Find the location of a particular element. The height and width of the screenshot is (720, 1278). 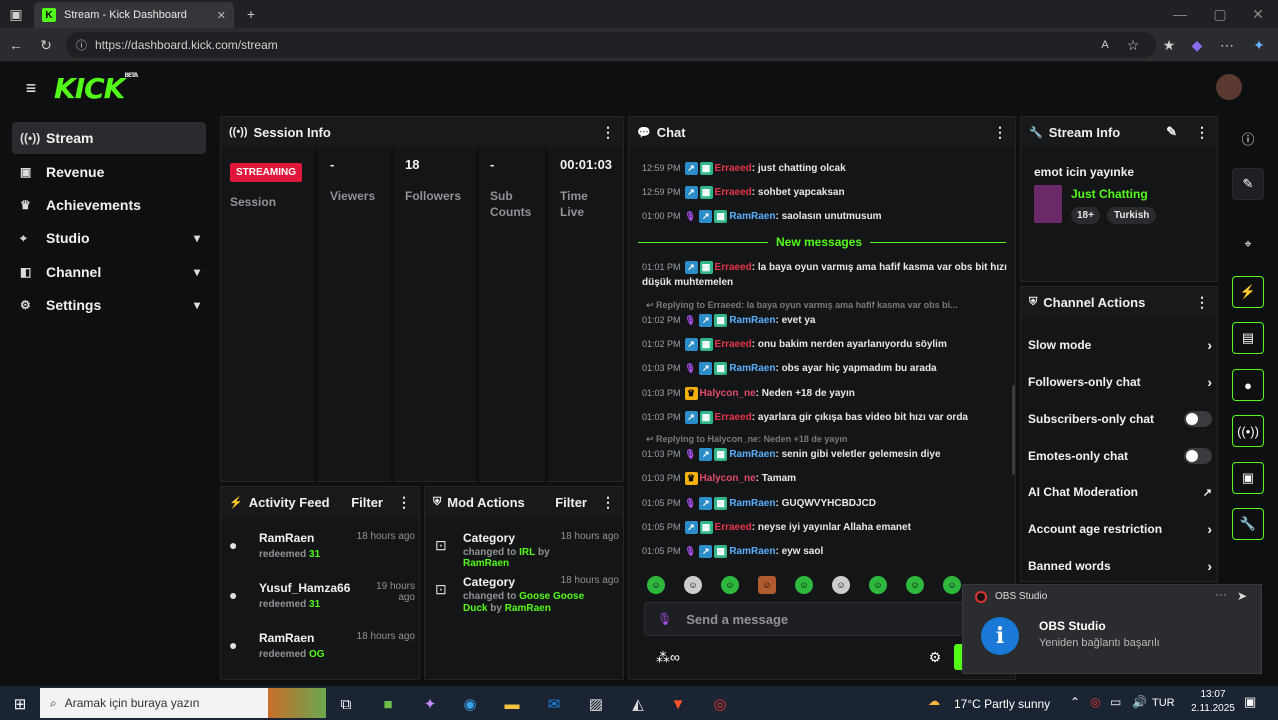

target-icon: ⌖ is located at coordinates (1248, 244).